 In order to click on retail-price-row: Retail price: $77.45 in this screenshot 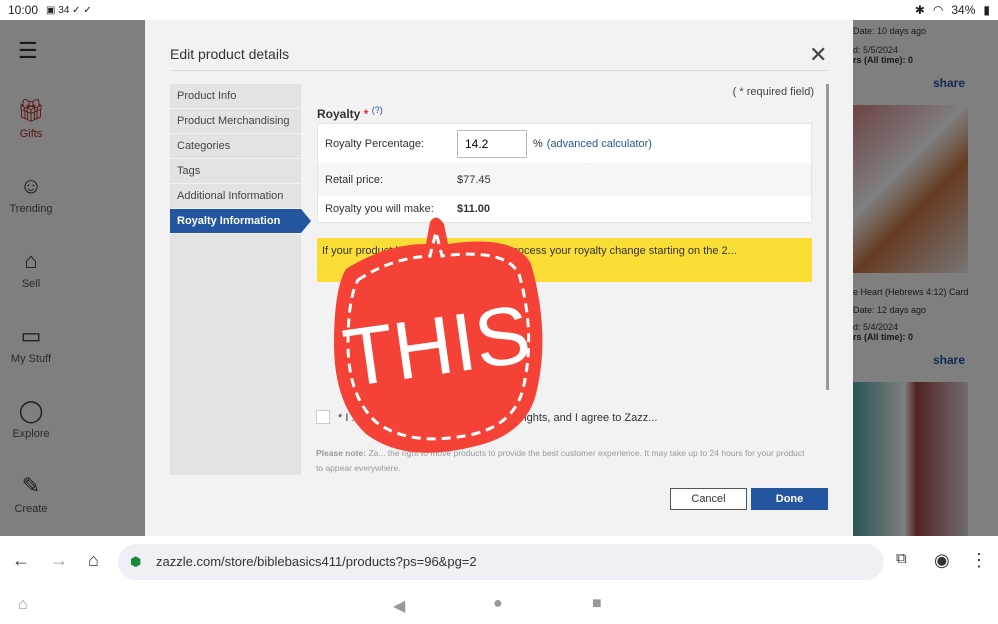, I will do `click(564, 179)`.